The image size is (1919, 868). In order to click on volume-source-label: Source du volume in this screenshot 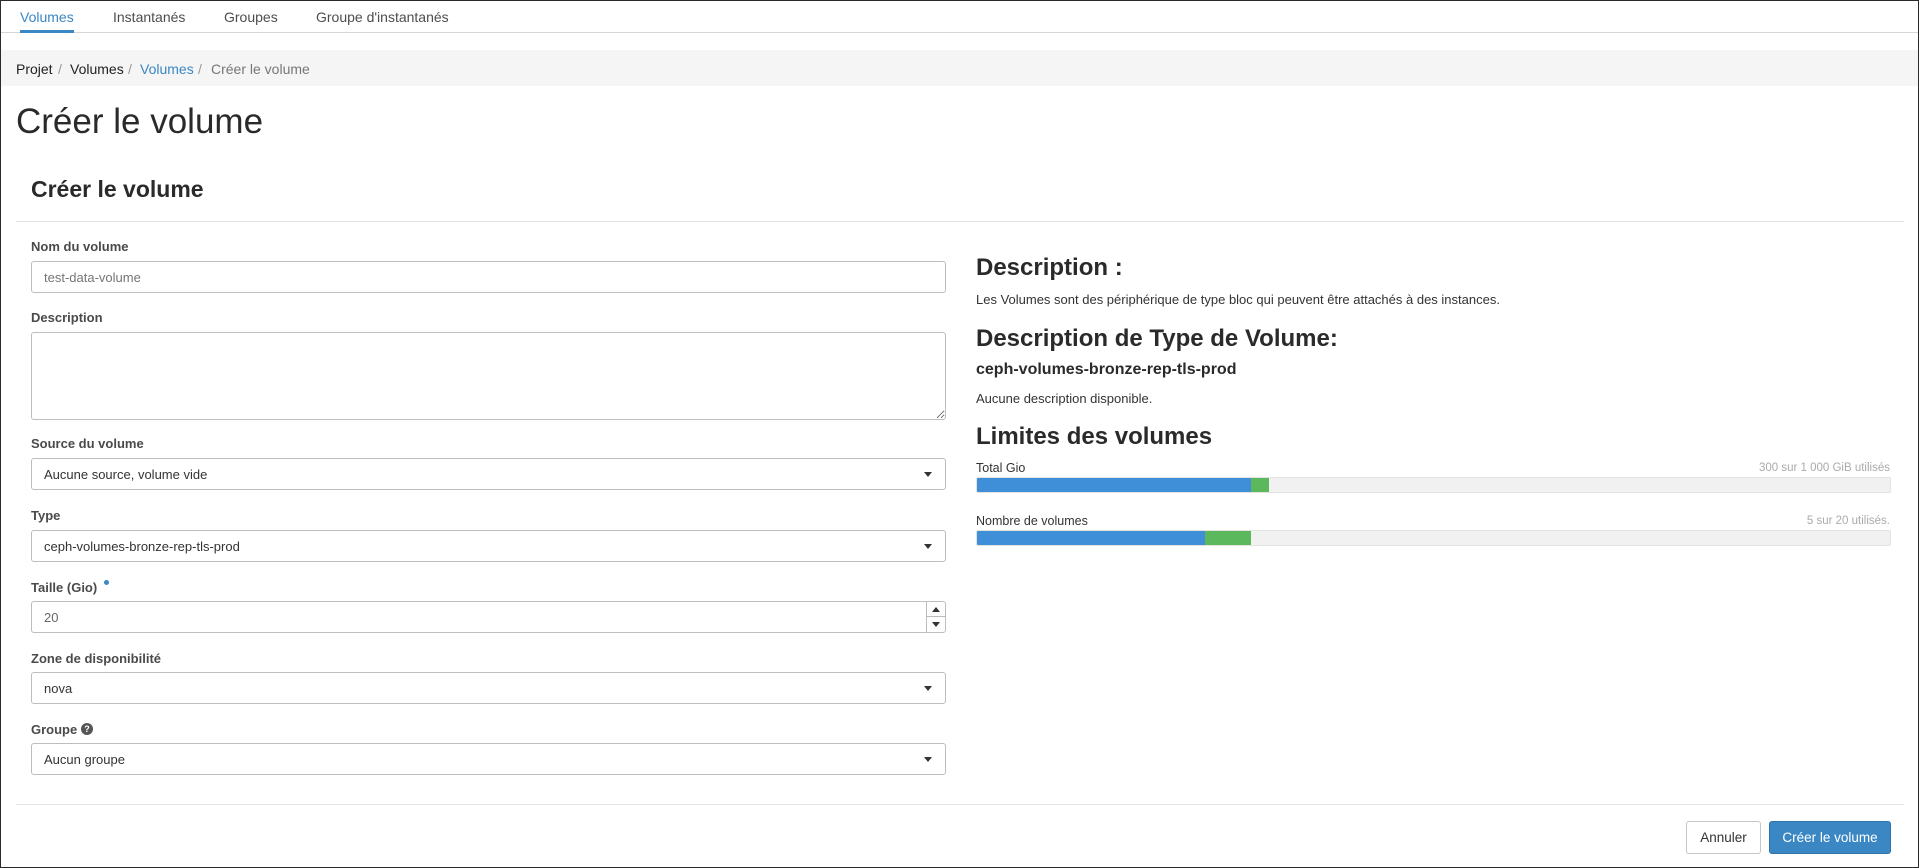, I will do `click(87, 443)`.